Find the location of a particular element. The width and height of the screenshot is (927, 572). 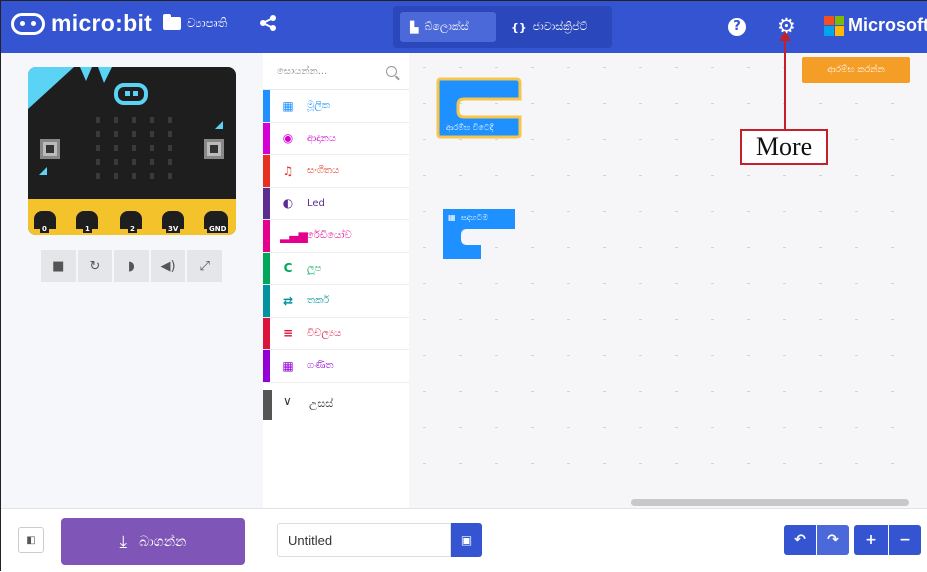

help-icon: ? is located at coordinates (737, 27).